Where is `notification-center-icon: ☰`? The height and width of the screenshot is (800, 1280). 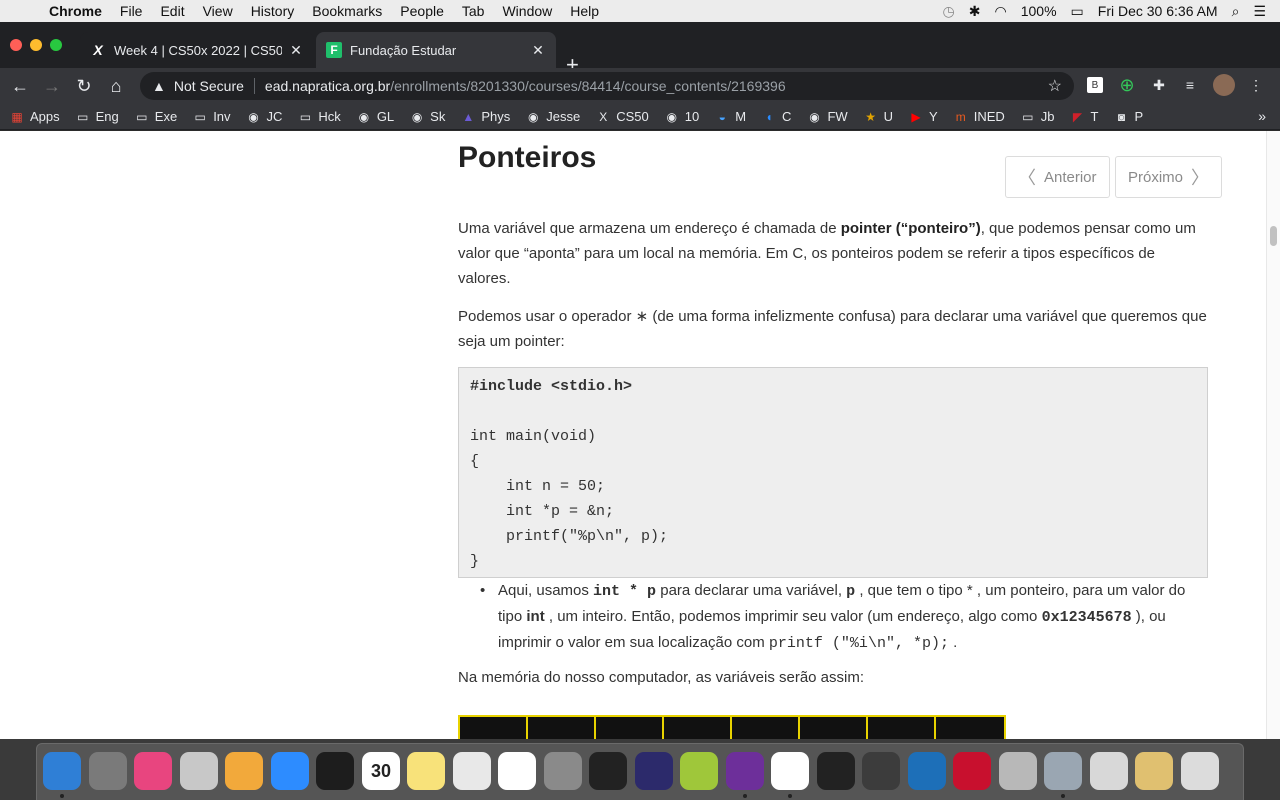 notification-center-icon: ☰ is located at coordinates (1259, 11).